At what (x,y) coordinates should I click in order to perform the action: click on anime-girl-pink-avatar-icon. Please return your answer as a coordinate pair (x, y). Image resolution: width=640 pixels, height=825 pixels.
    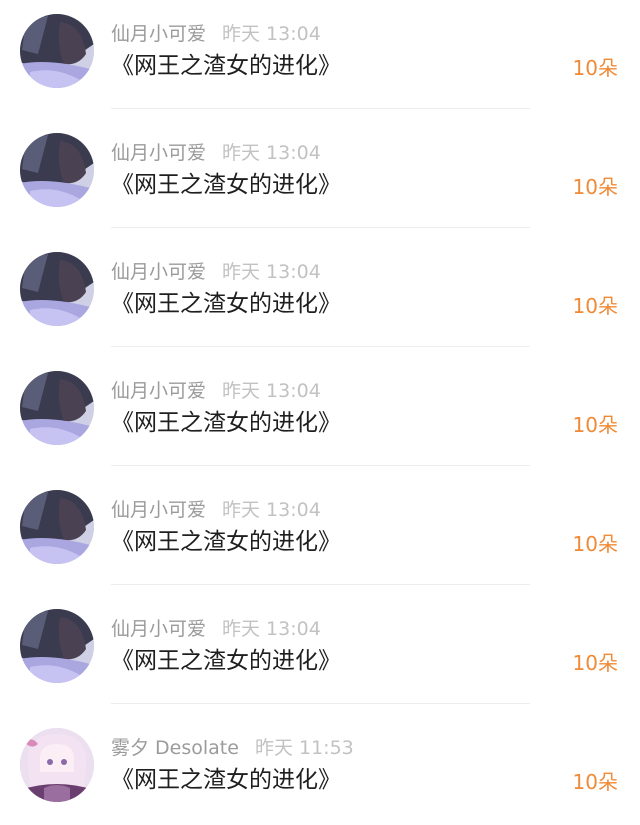
    Looking at the image, I should click on (57, 765).